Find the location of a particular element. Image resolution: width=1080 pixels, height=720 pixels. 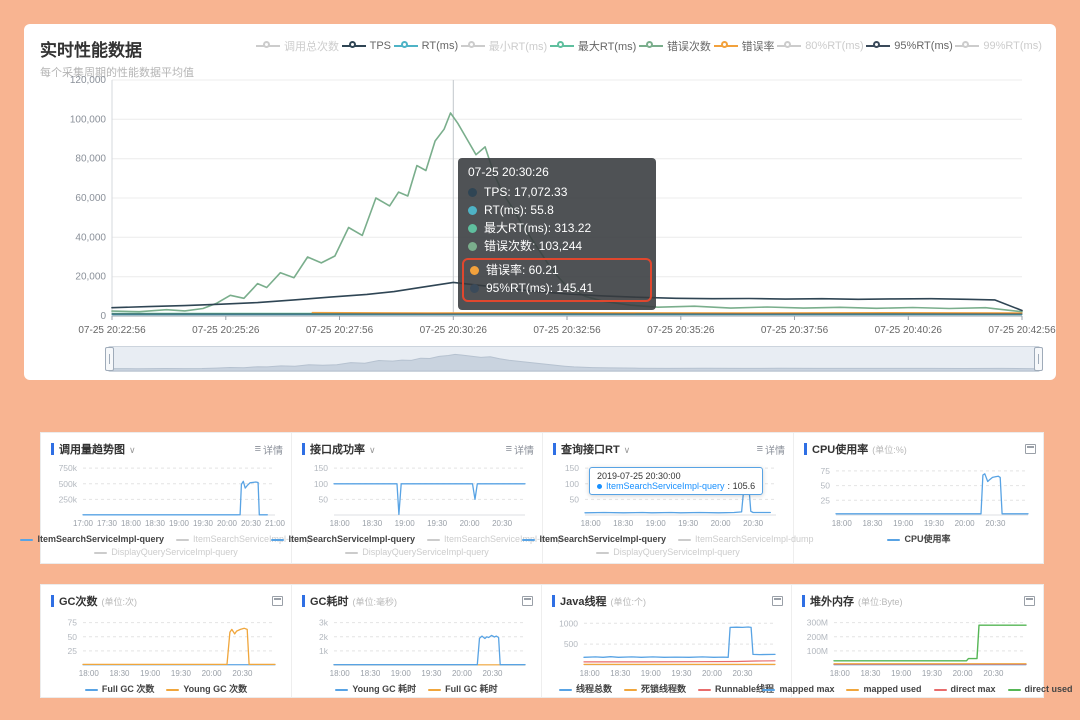

svg-text: 07-25 20:42:56 is located at coordinates (1022, 330).